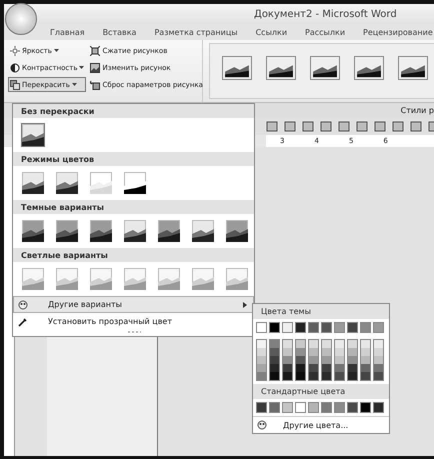  I want to click on ribbon-tab: Рецензирование, so click(398, 32).